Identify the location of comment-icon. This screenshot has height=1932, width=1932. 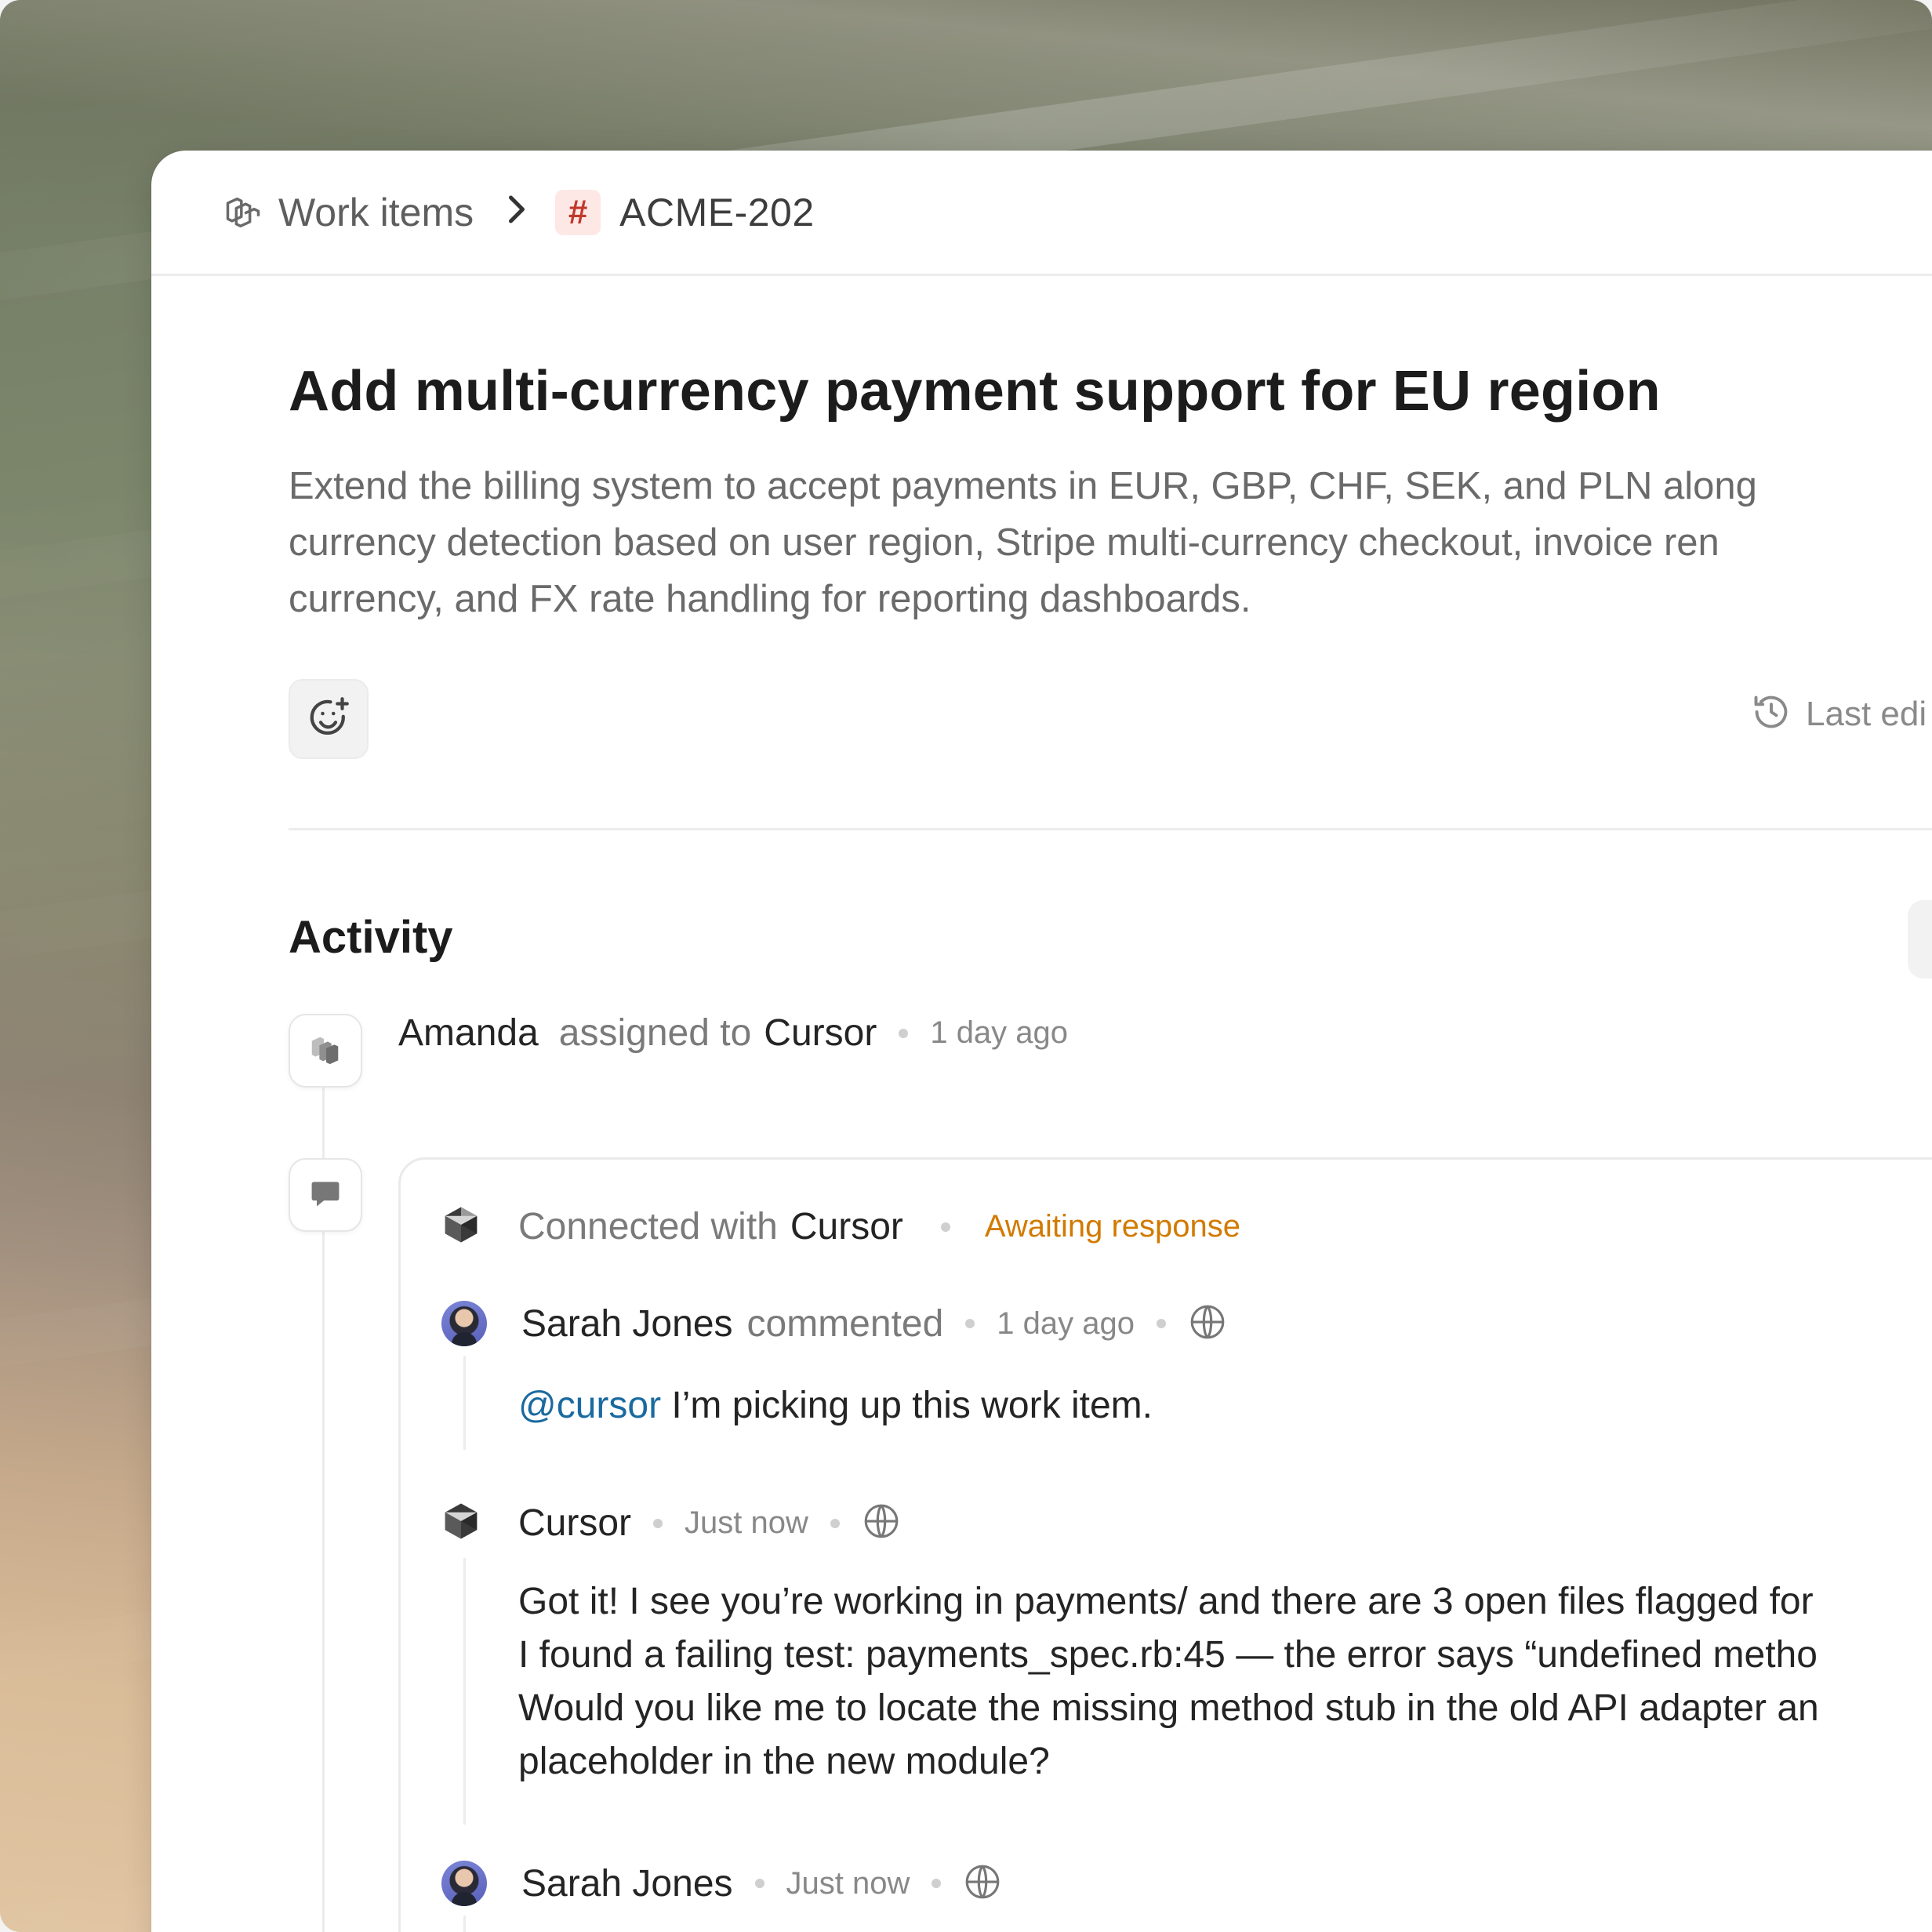
(325, 1195).